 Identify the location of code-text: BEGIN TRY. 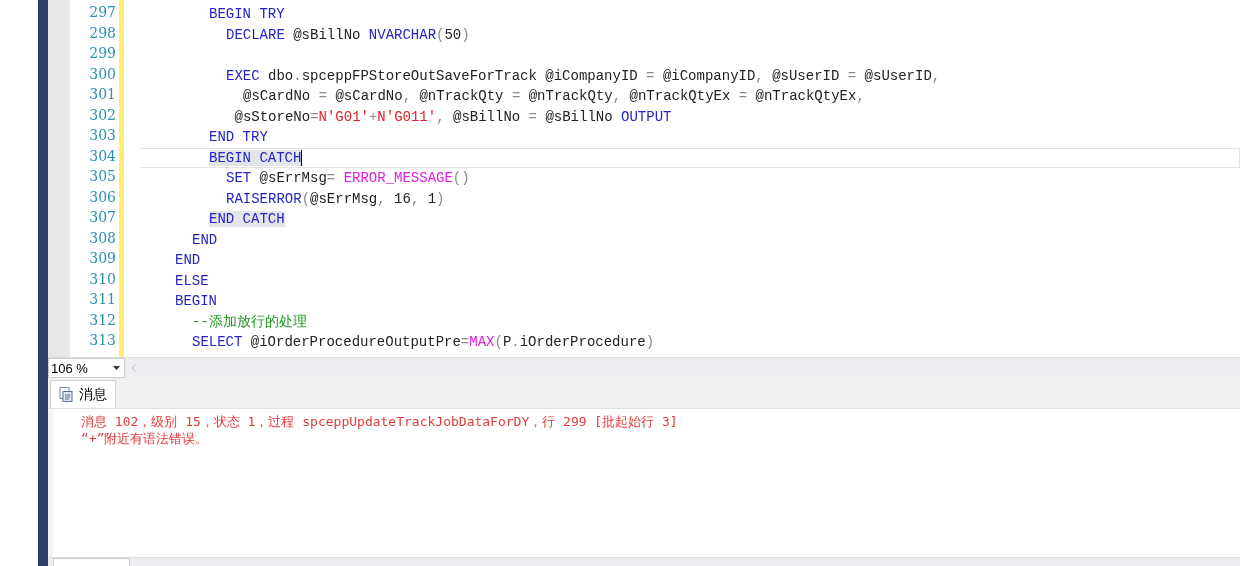
(247, 14).